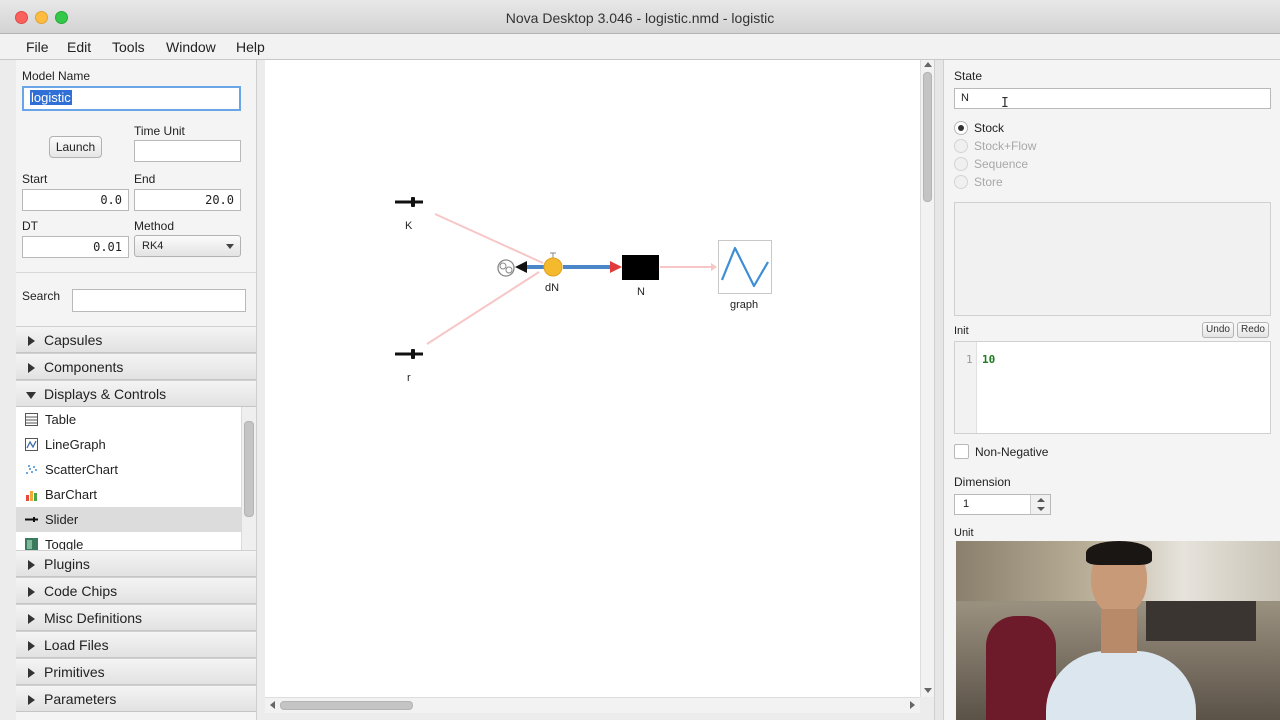 This screenshot has height=720, width=1280. What do you see at coordinates (250, 47) in the screenshot?
I see `menu-help: Help` at bounding box center [250, 47].